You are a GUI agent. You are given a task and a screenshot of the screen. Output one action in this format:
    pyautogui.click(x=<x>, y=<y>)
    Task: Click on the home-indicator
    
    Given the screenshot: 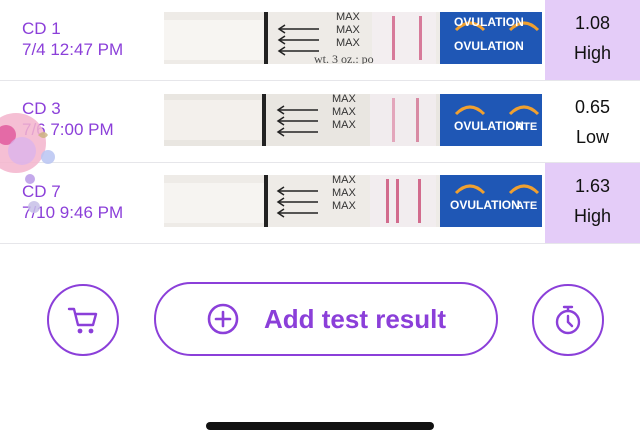 What is the action you would take?
    pyautogui.click(x=320, y=426)
    